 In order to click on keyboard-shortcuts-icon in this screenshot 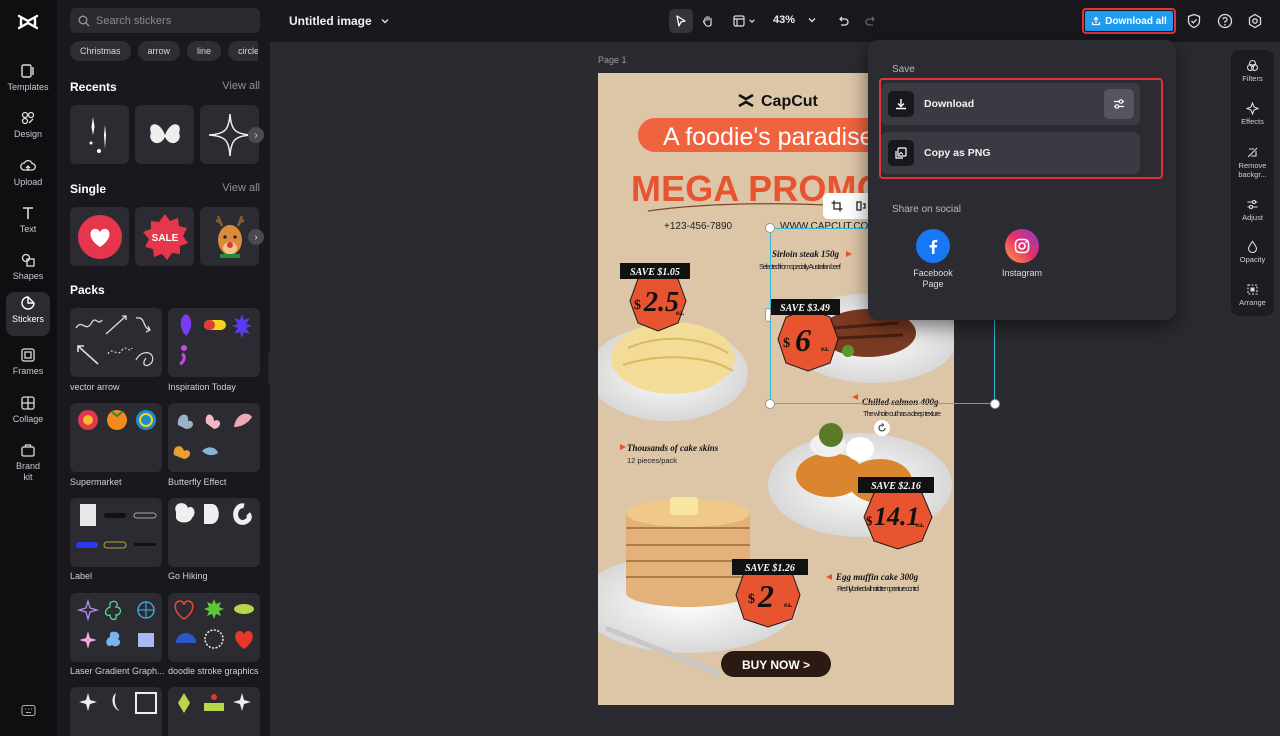, I will do `click(28, 710)`.